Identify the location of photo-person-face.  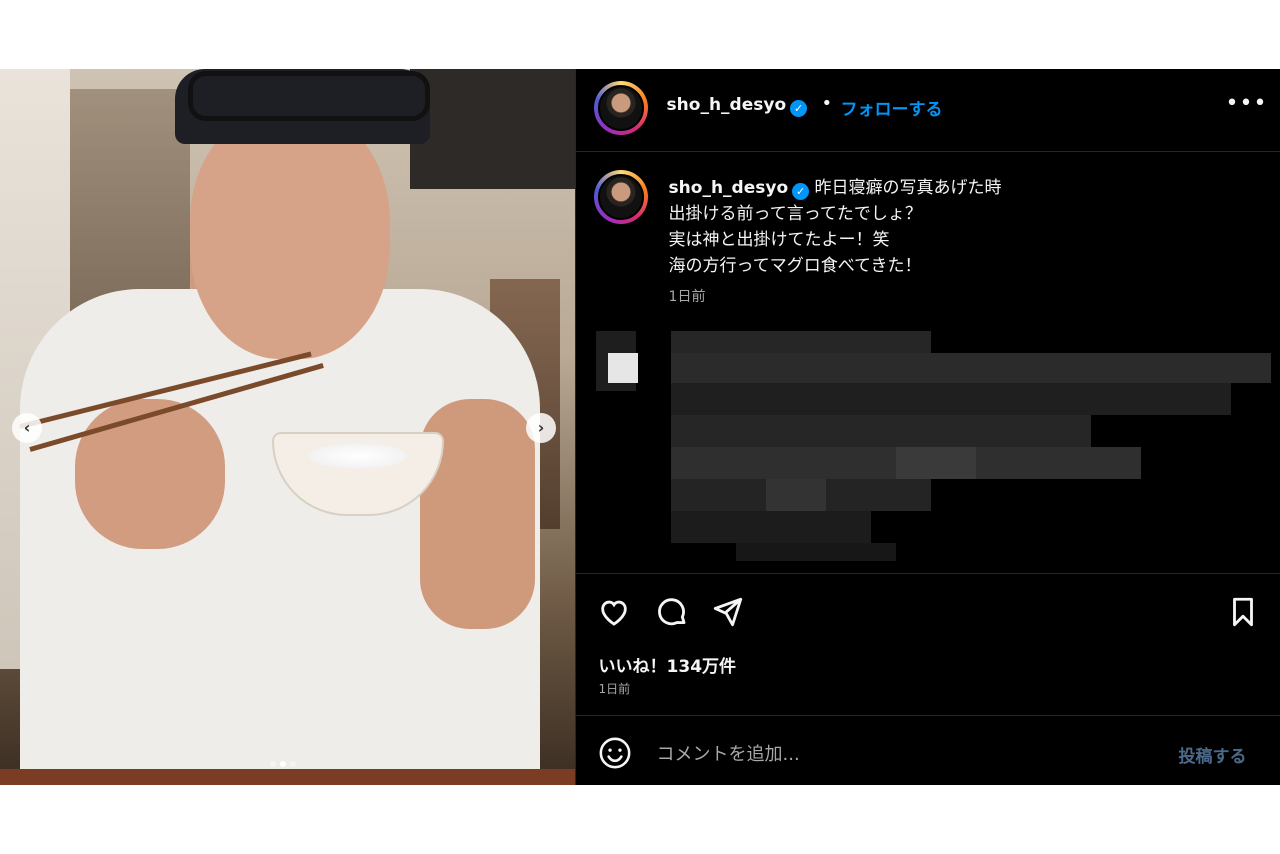
(290, 234).